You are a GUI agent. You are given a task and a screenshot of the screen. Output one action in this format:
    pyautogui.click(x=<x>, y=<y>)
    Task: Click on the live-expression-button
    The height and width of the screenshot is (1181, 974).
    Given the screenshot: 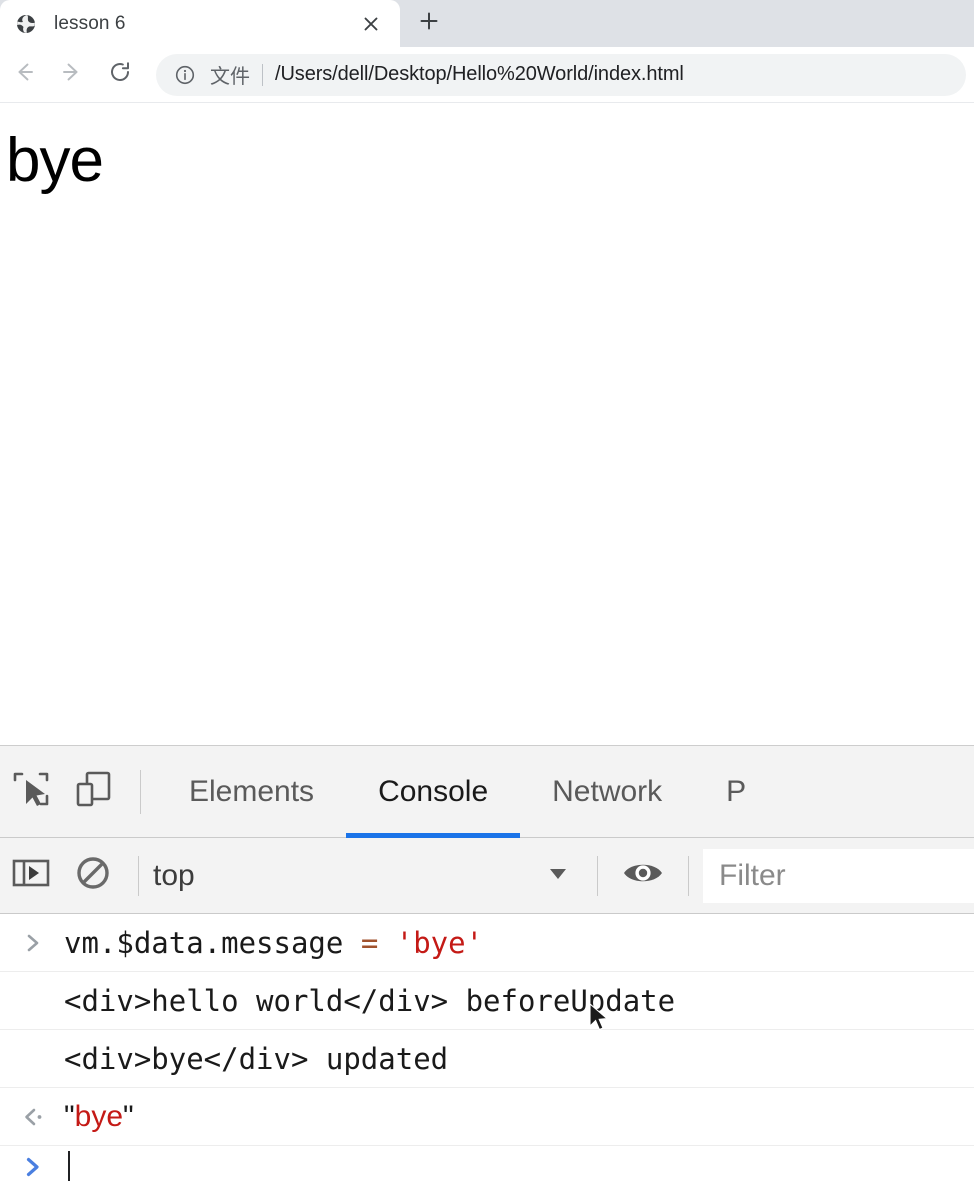 What is the action you would take?
    pyautogui.click(x=643, y=876)
    